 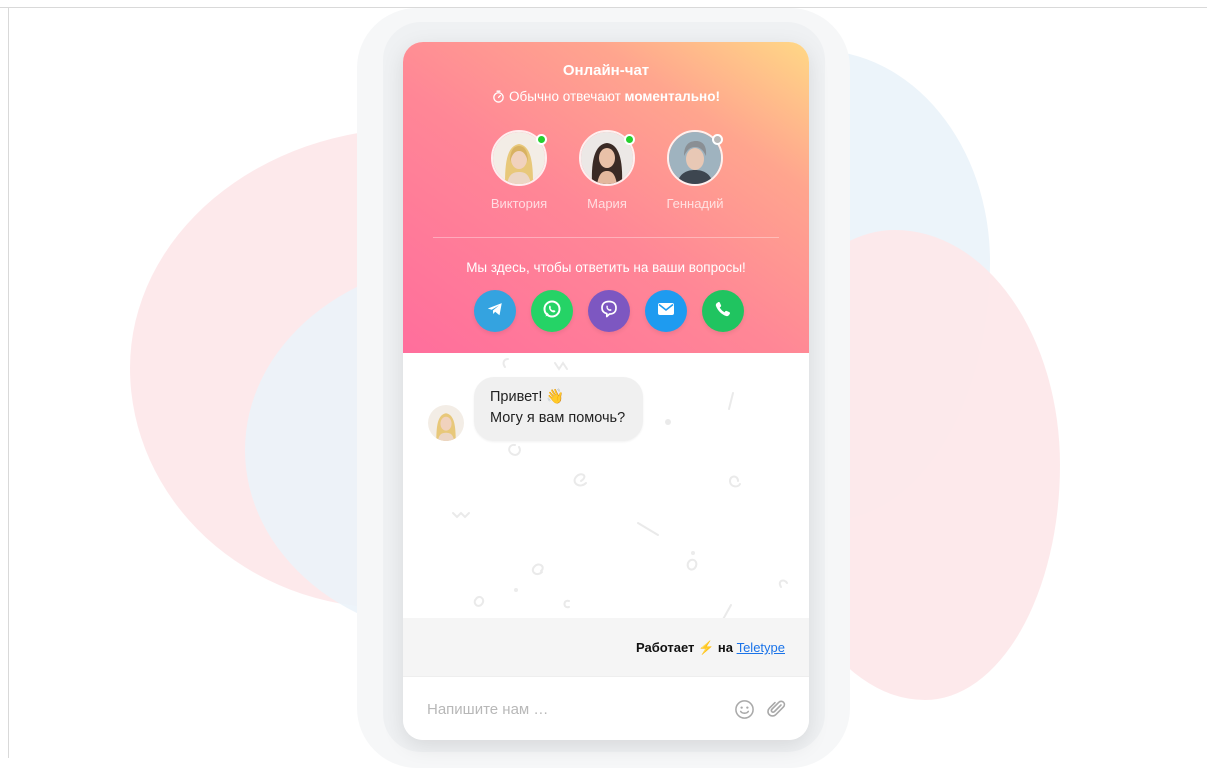 What do you see at coordinates (776, 711) in the screenshot?
I see `paperclip-icon` at bounding box center [776, 711].